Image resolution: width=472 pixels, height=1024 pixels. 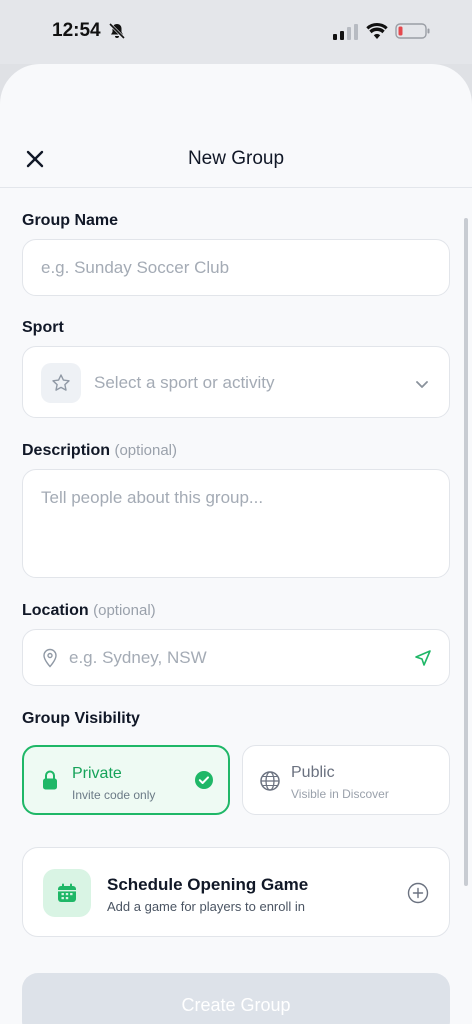 What do you see at coordinates (236, 126) in the screenshot?
I see `header: New Group` at bounding box center [236, 126].